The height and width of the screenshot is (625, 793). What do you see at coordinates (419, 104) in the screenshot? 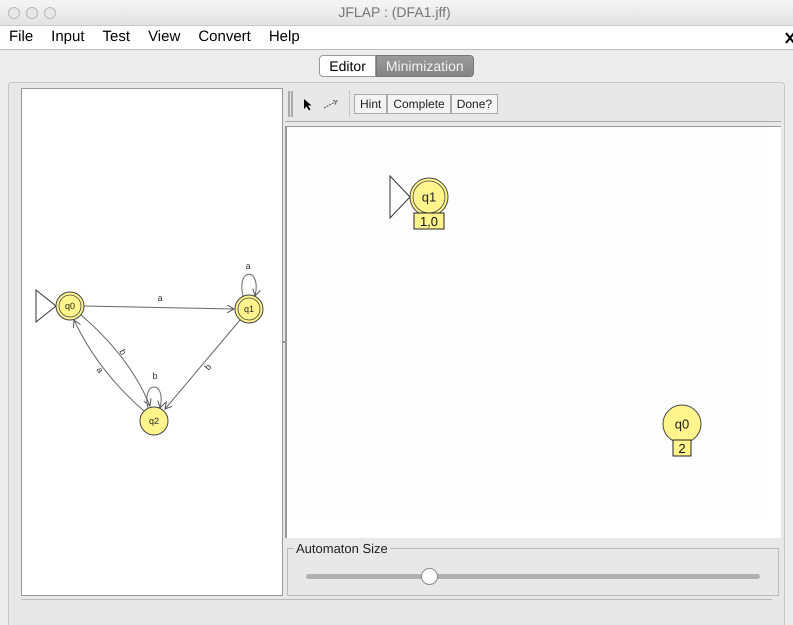
I see `toolbar-button: Complete` at bounding box center [419, 104].